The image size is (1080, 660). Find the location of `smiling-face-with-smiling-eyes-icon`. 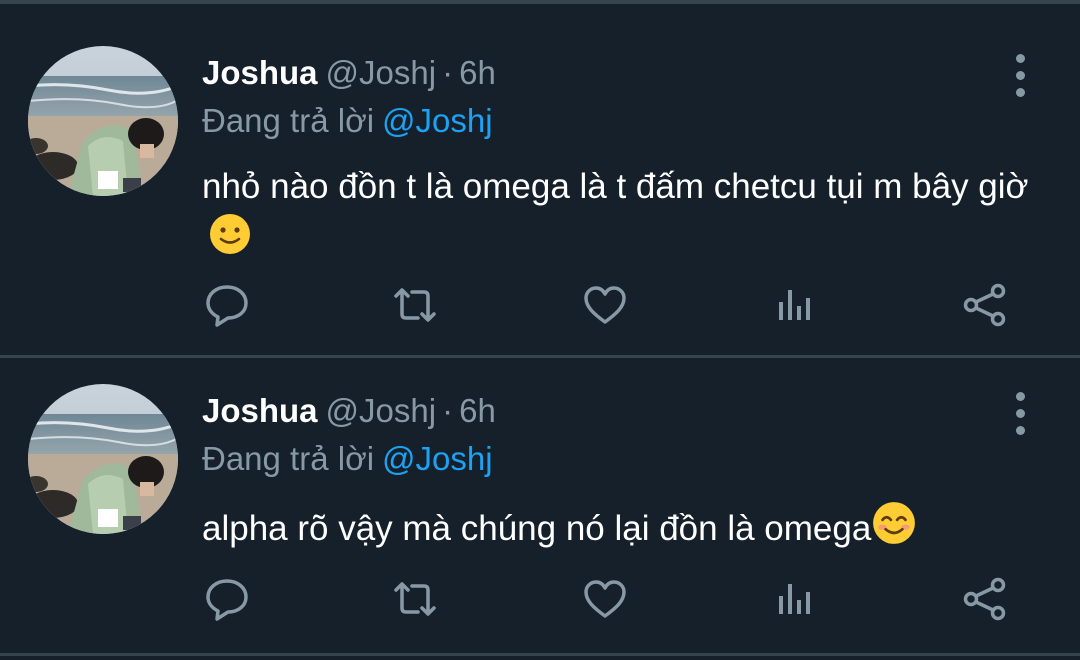

smiling-face-with-smiling-eyes-icon is located at coordinates (894, 530).